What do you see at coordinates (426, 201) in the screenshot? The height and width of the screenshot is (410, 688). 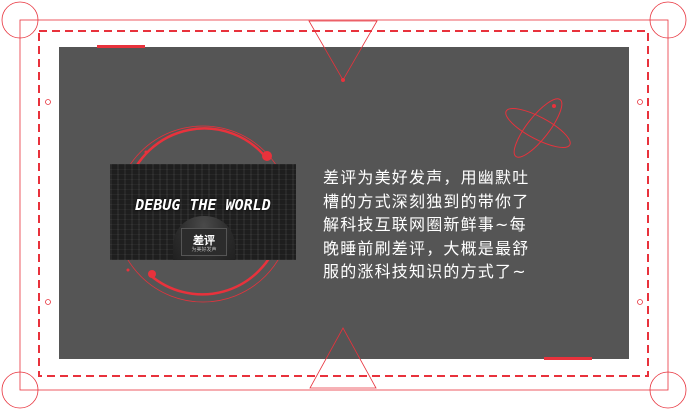 I see `description-line-2: 槽的方式深刻独到的带你了` at bounding box center [426, 201].